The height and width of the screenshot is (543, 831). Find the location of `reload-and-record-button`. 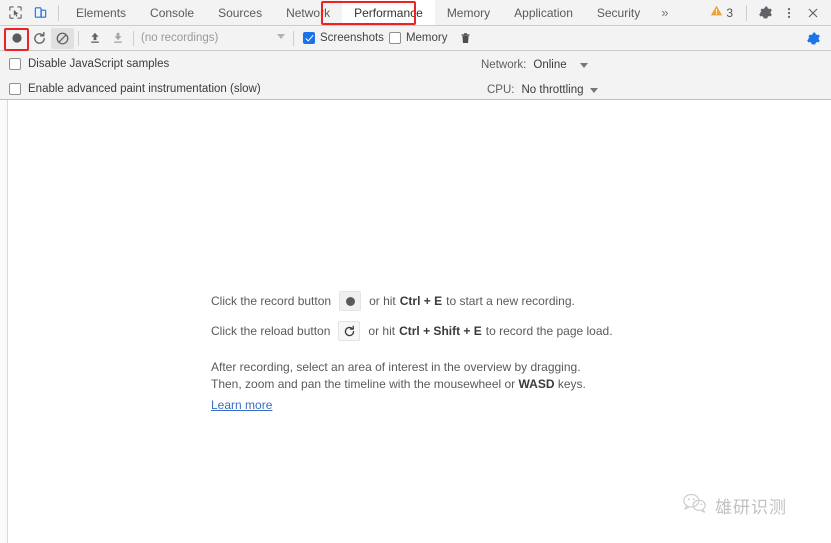

reload-and-record-button is located at coordinates (39, 38).